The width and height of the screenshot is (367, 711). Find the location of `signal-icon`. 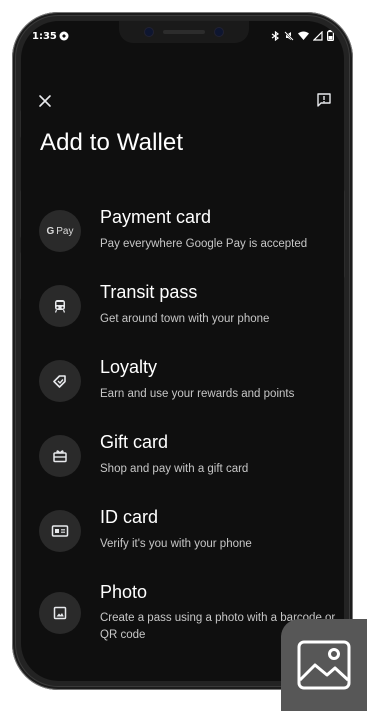

signal-icon is located at coordinates (318, 35).